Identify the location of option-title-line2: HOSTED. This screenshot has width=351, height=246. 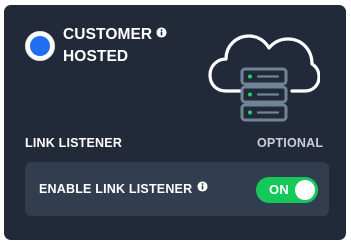
(96, 56).